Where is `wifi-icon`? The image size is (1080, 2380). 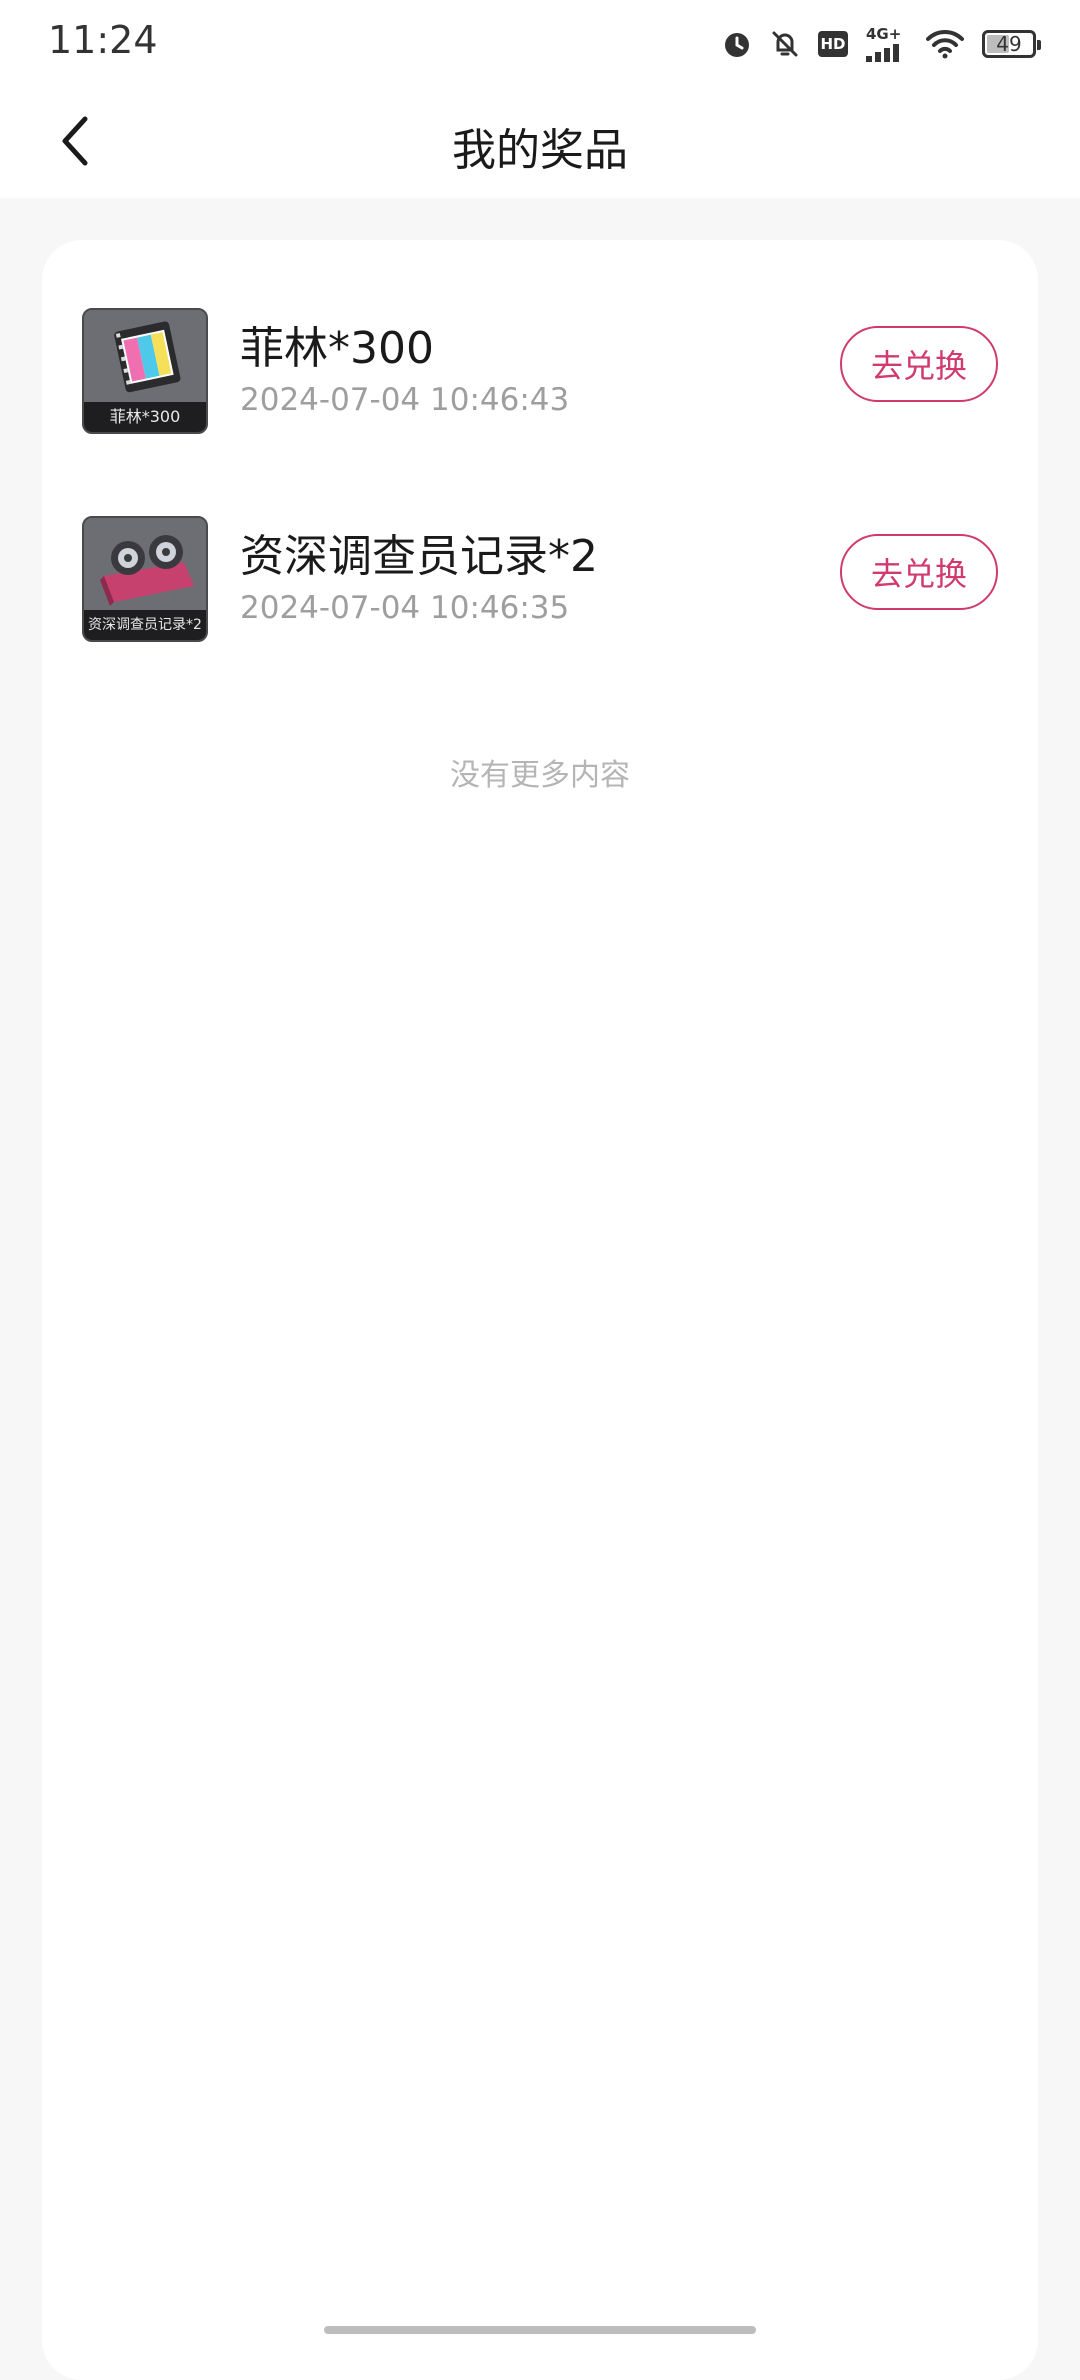
wifi-icon is located at coordinates (945, 44).